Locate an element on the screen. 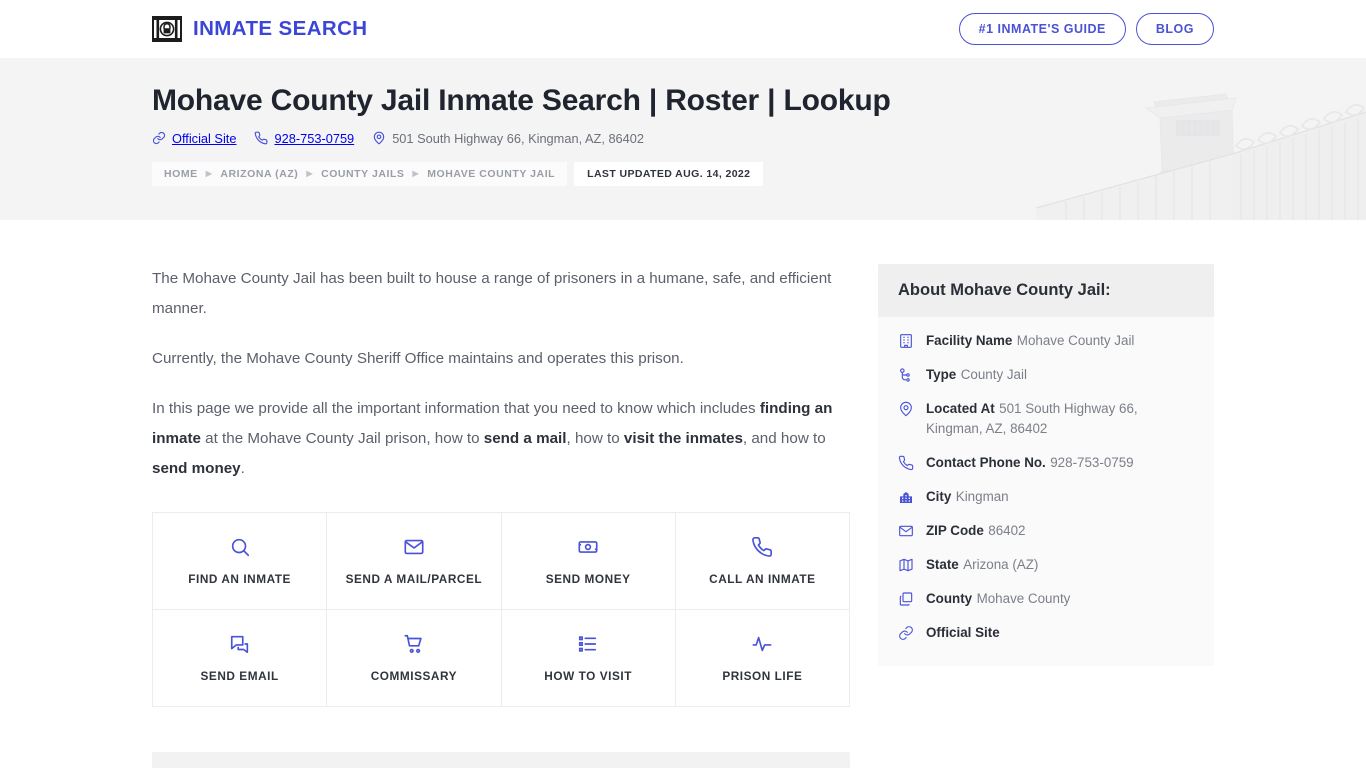  item-label: City is located at coordinates (939, 496).